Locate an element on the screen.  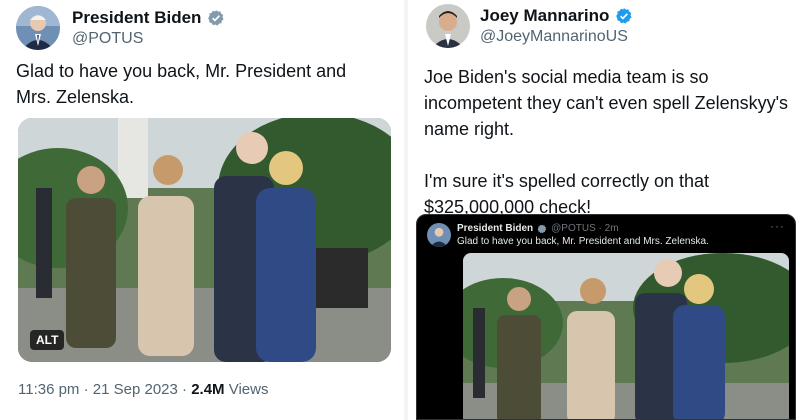
embedded-handle: @POTUS · 2m is located at coordinates (585, 228).